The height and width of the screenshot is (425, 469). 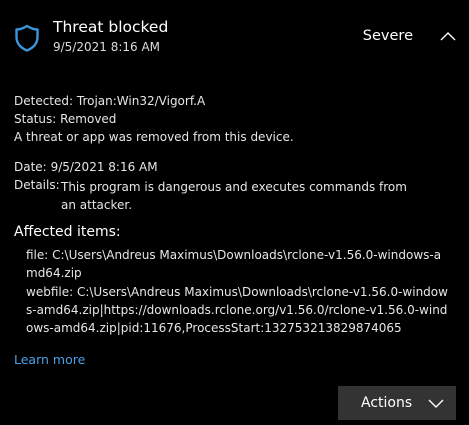 What do you see at coordinates (387, 36) in the screenshot?
I see `severity-label: Severe` at bounding box center [387, 36].